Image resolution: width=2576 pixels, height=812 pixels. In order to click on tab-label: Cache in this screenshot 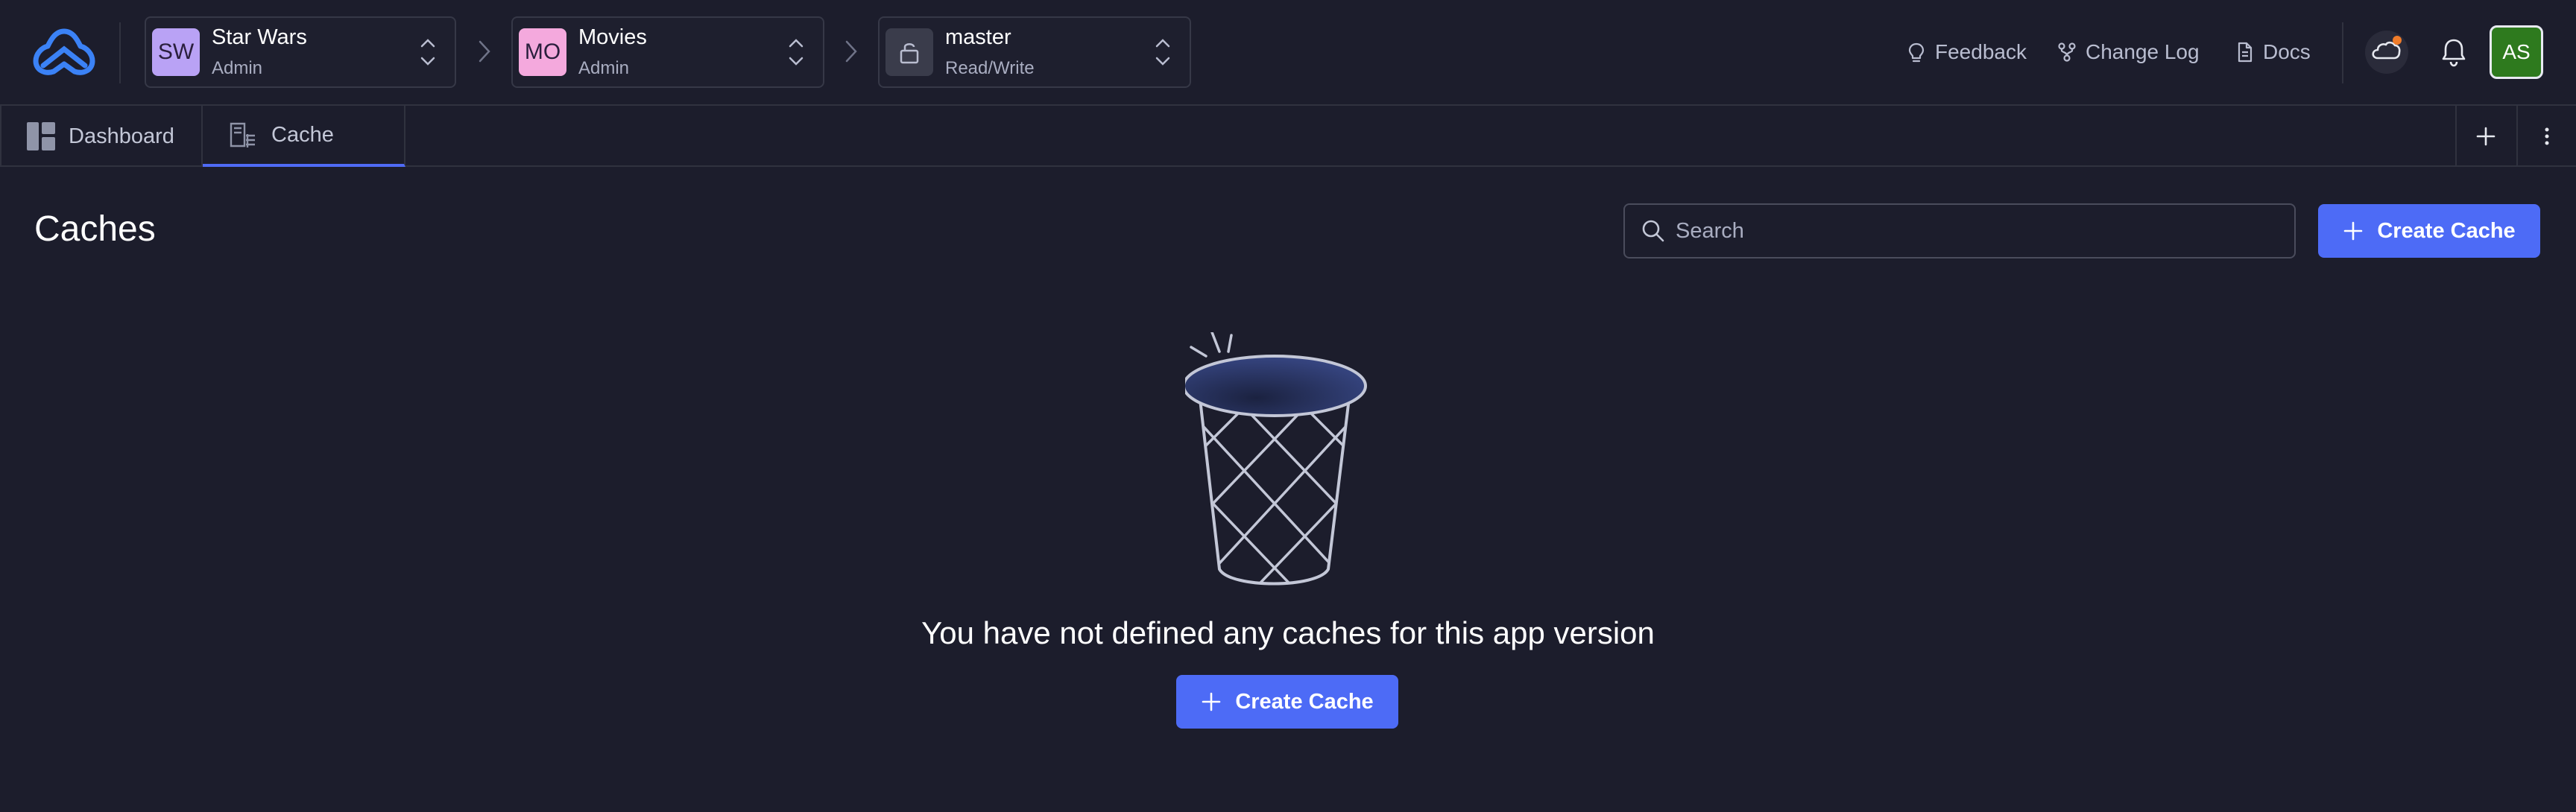, I will do `click(302, 134)`.